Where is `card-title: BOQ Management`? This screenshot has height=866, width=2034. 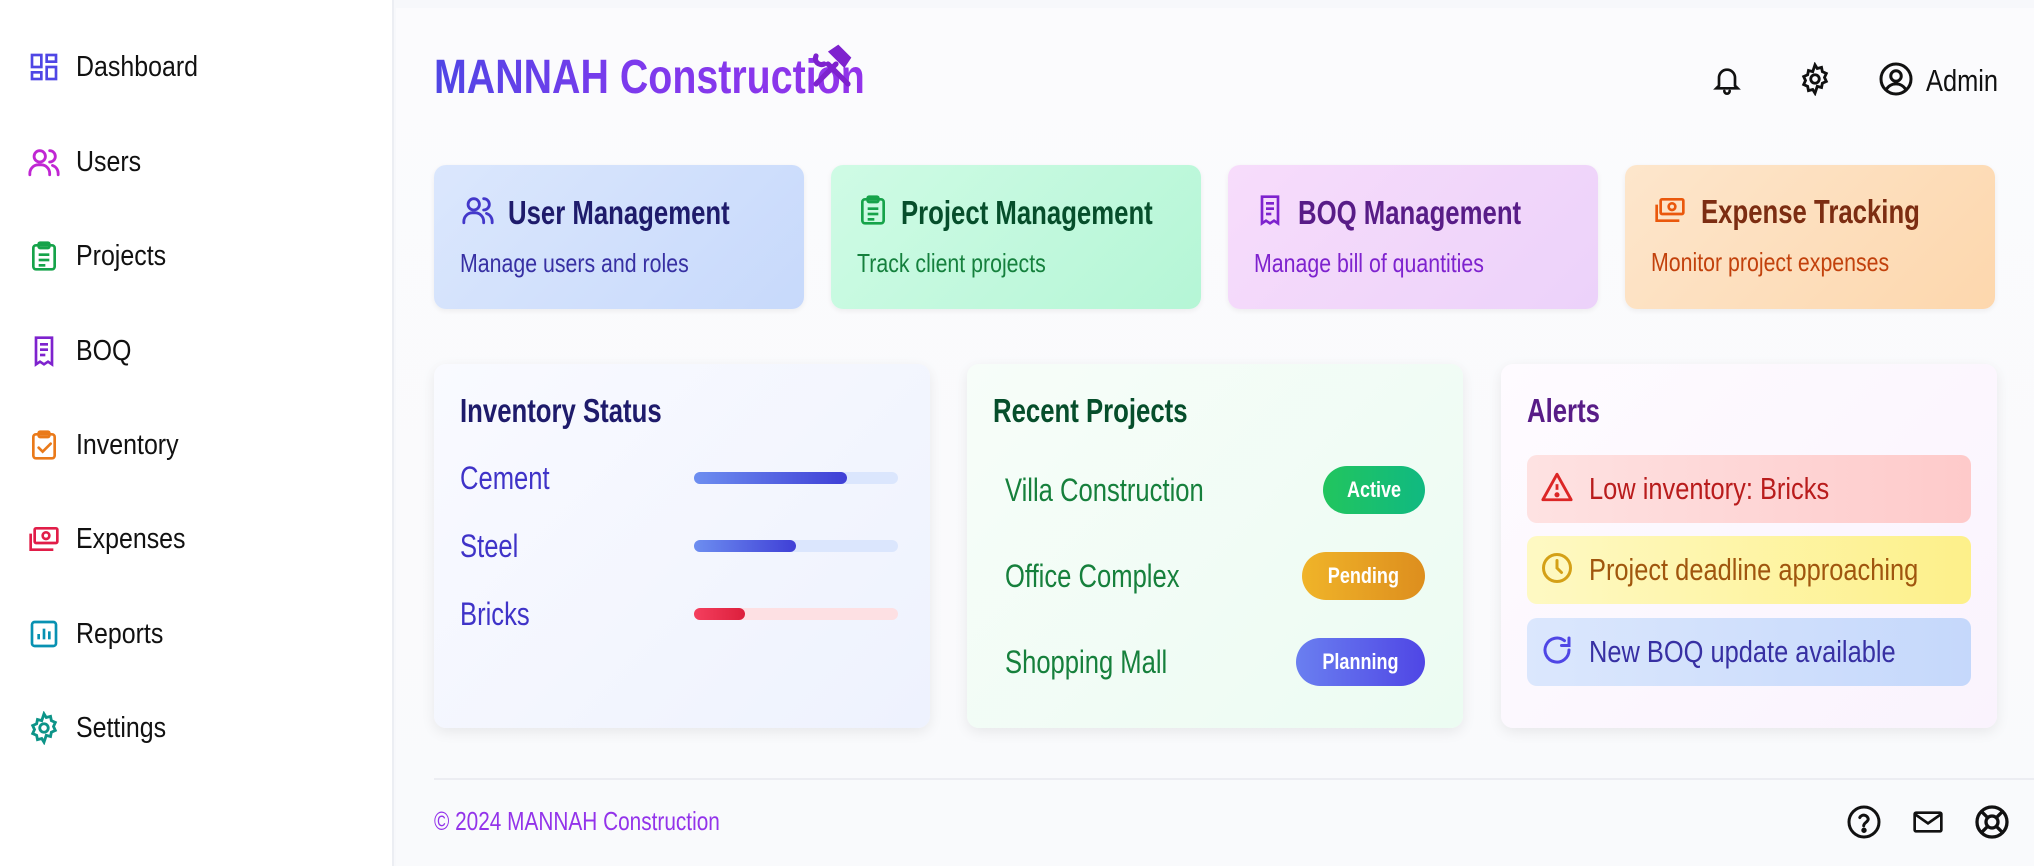 card-title: BOQ Management is located at coordinates (1410, 212).